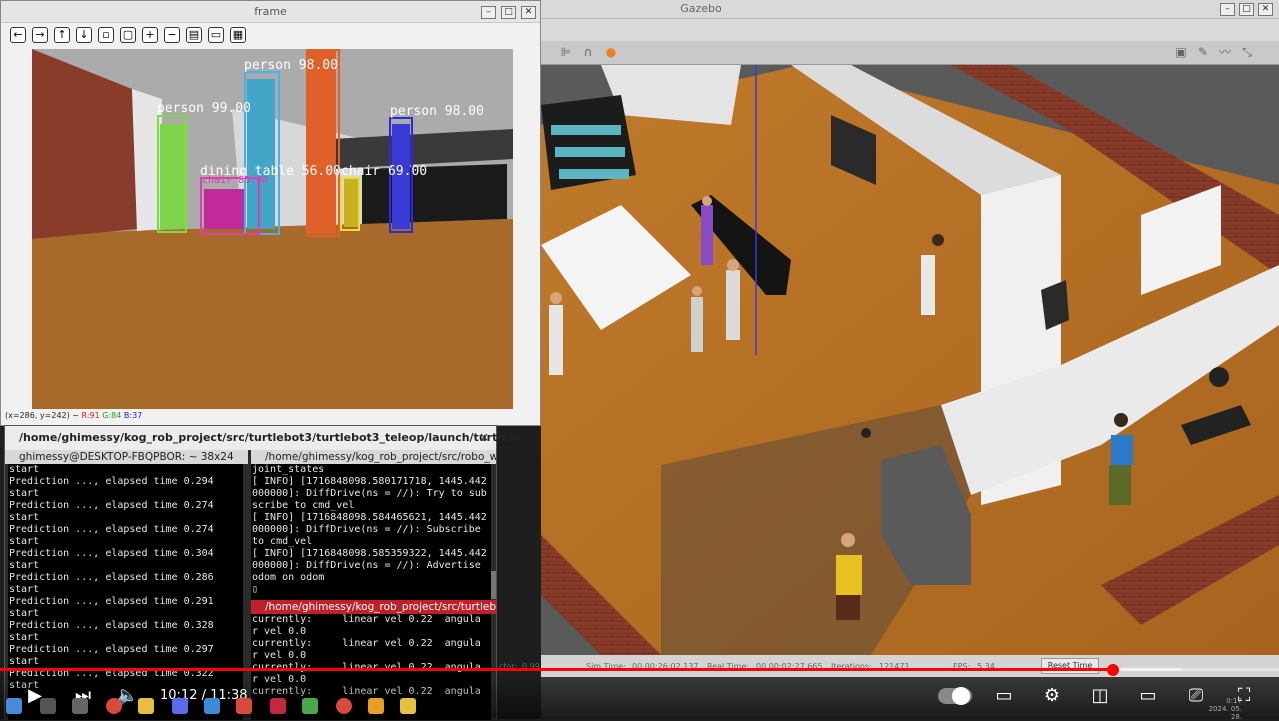 This screenshot has height=721, width=1279. I want to click on terminal-line: Prediction ..., elapsed time 0.286, so click(111, 577).